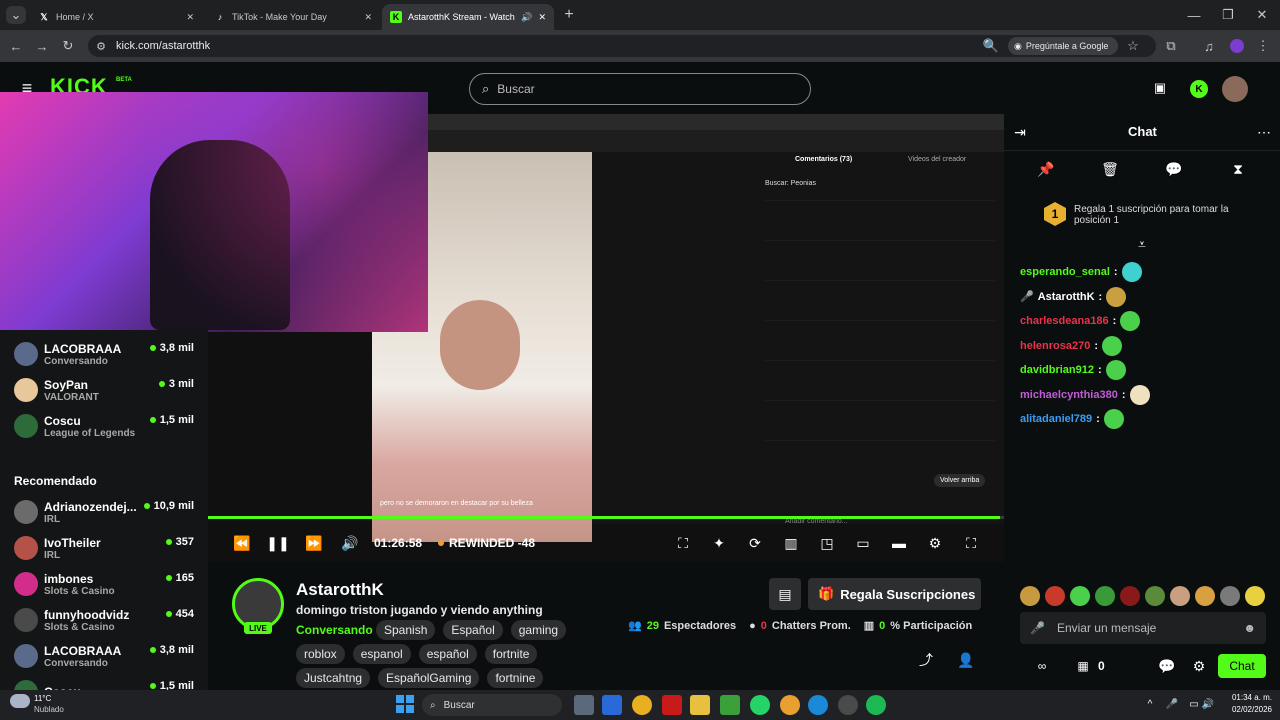 The width and height of the screenshot is (1280, 720). Describe the element at coordinates (515, 678) in the screenshot. I see `tag-chip: fortnine` at that location.